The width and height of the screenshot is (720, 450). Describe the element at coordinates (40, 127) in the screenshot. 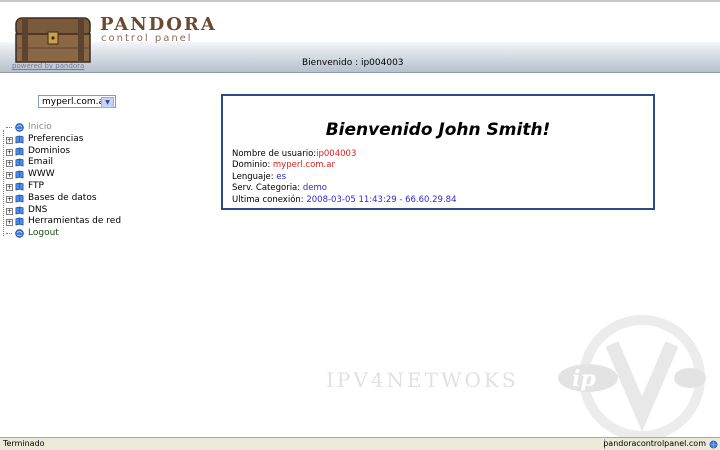

I see `sidebar-item-label: Inicio` at that location.